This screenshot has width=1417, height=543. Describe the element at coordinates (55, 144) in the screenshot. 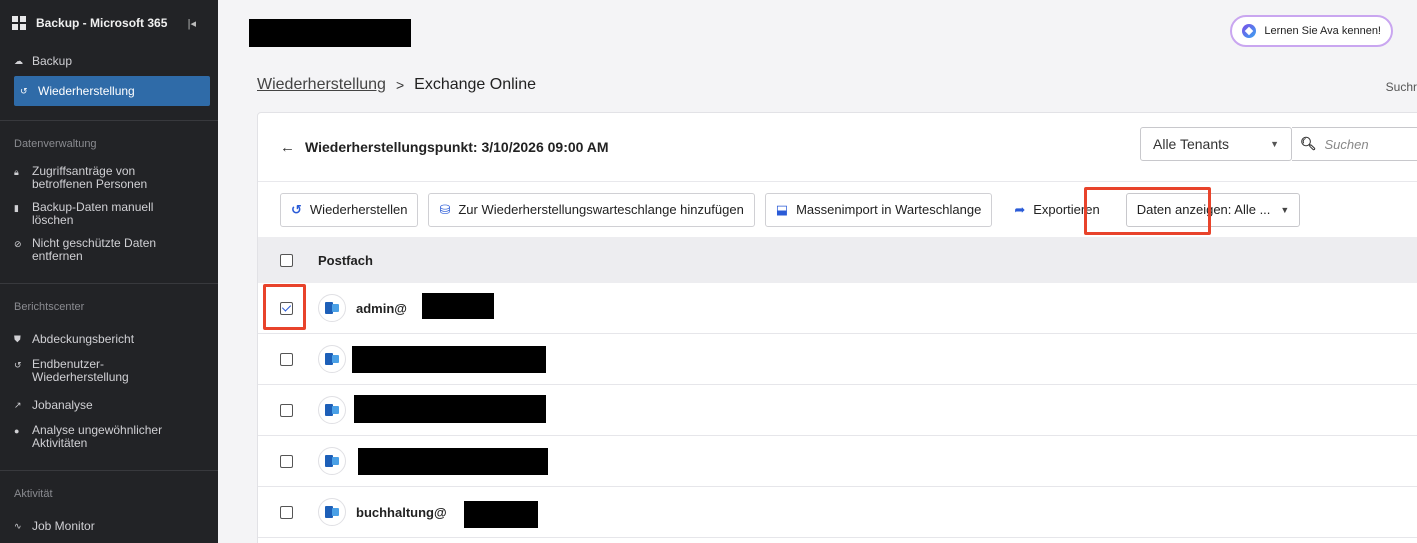

I see `sidebar-section-datenverwaltung: Datenverwaltung` at that location.